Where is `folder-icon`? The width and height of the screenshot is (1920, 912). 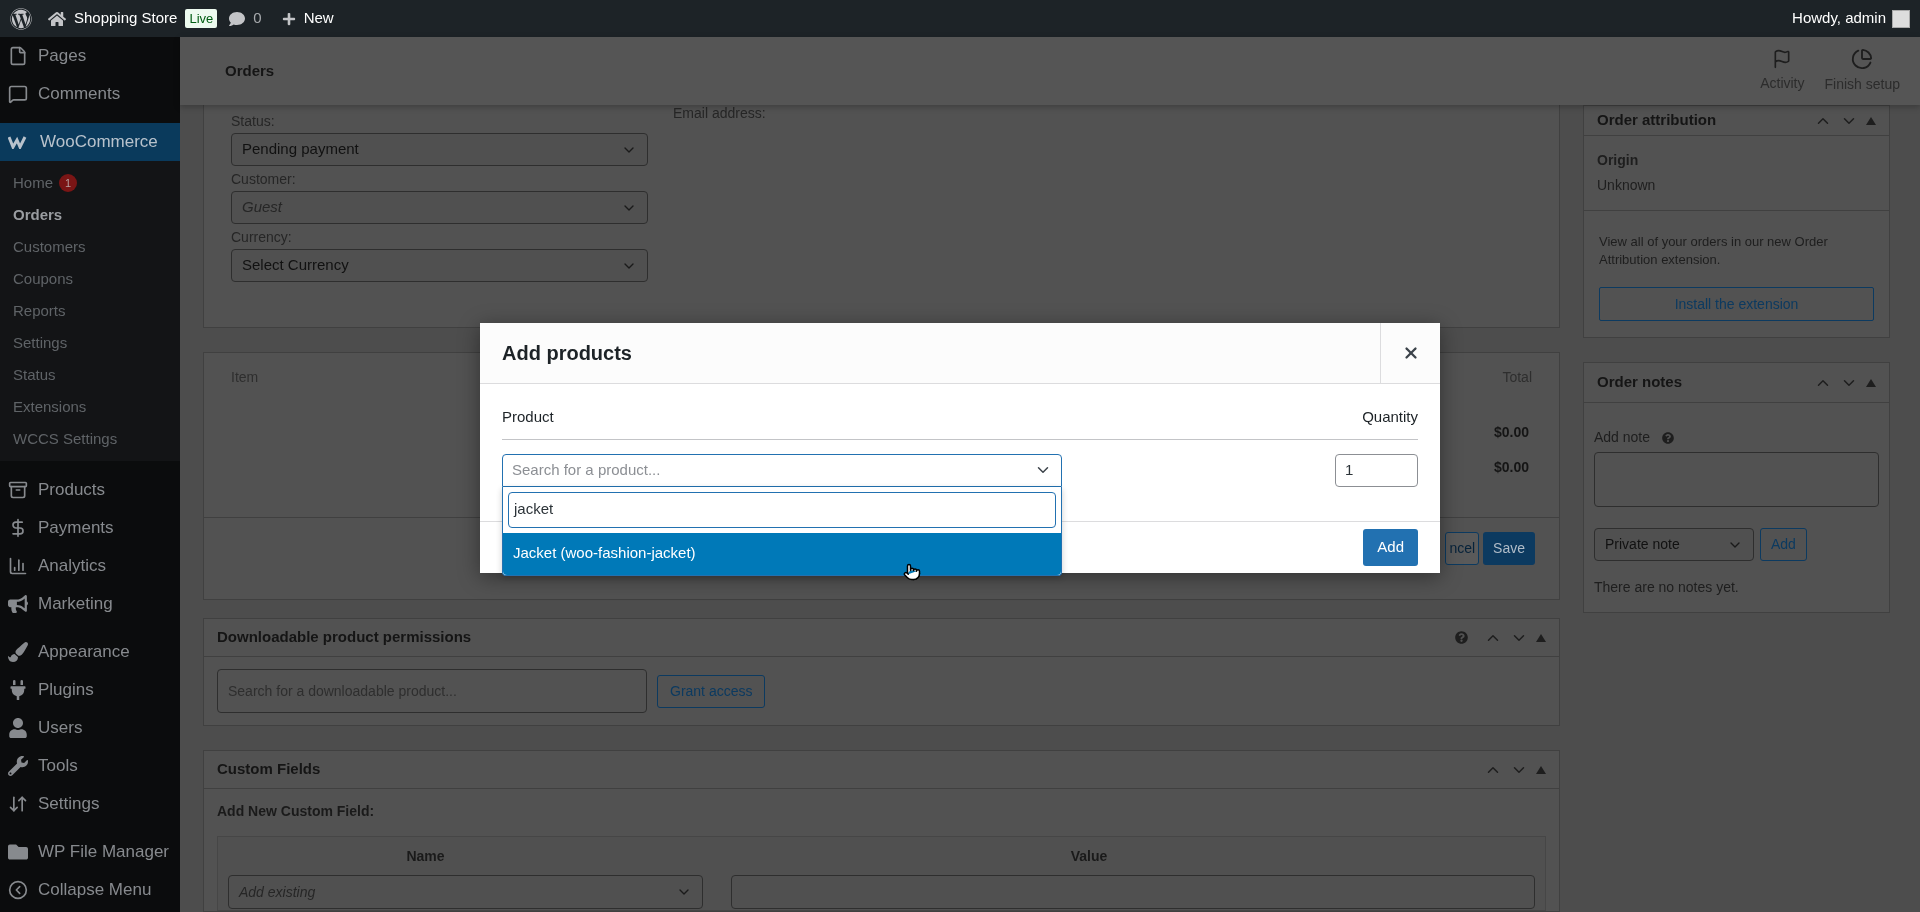 folder-icon is located at coordinates (18, 852).